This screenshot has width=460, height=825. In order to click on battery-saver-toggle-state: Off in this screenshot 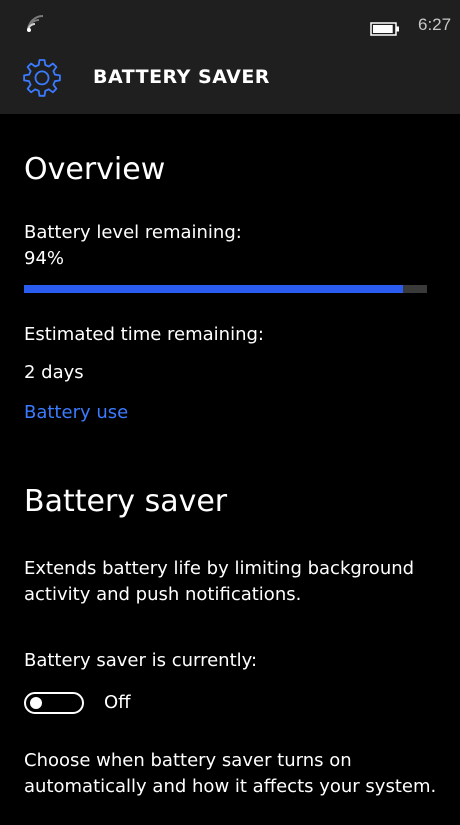, I will do `click(117, 702)`.